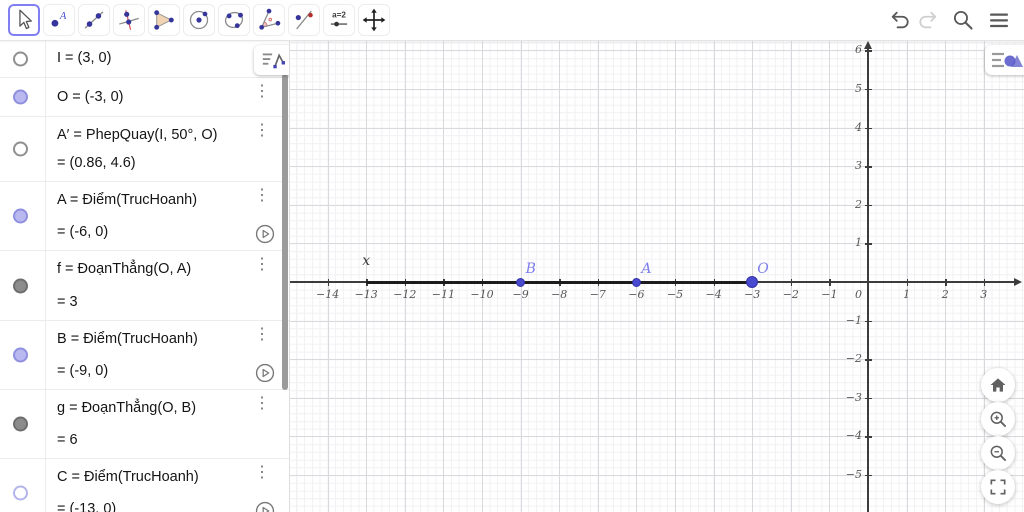  What do you see at coordinates (127, 200) in the screenshot?
I see `object-definition: A = Điểm(TrucHoanh)` at bounding box center [127, 200].